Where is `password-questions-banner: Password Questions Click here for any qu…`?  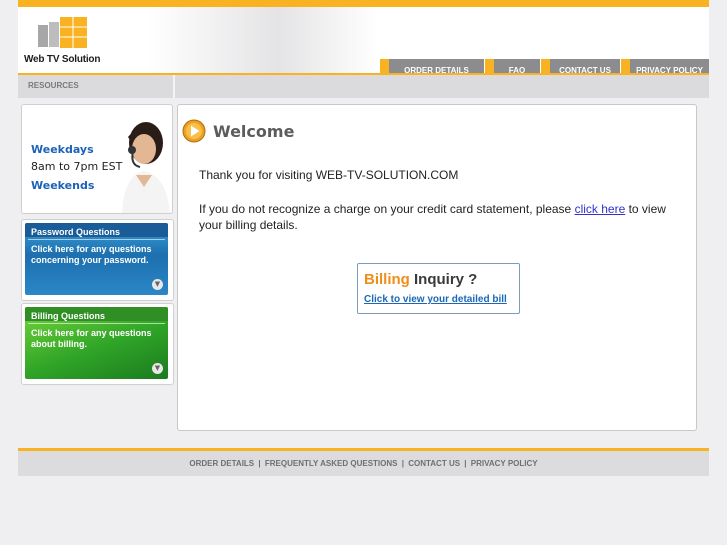 password-questions-banner: Password Questions Click here for any qu… is located at coordinates (97, 260).